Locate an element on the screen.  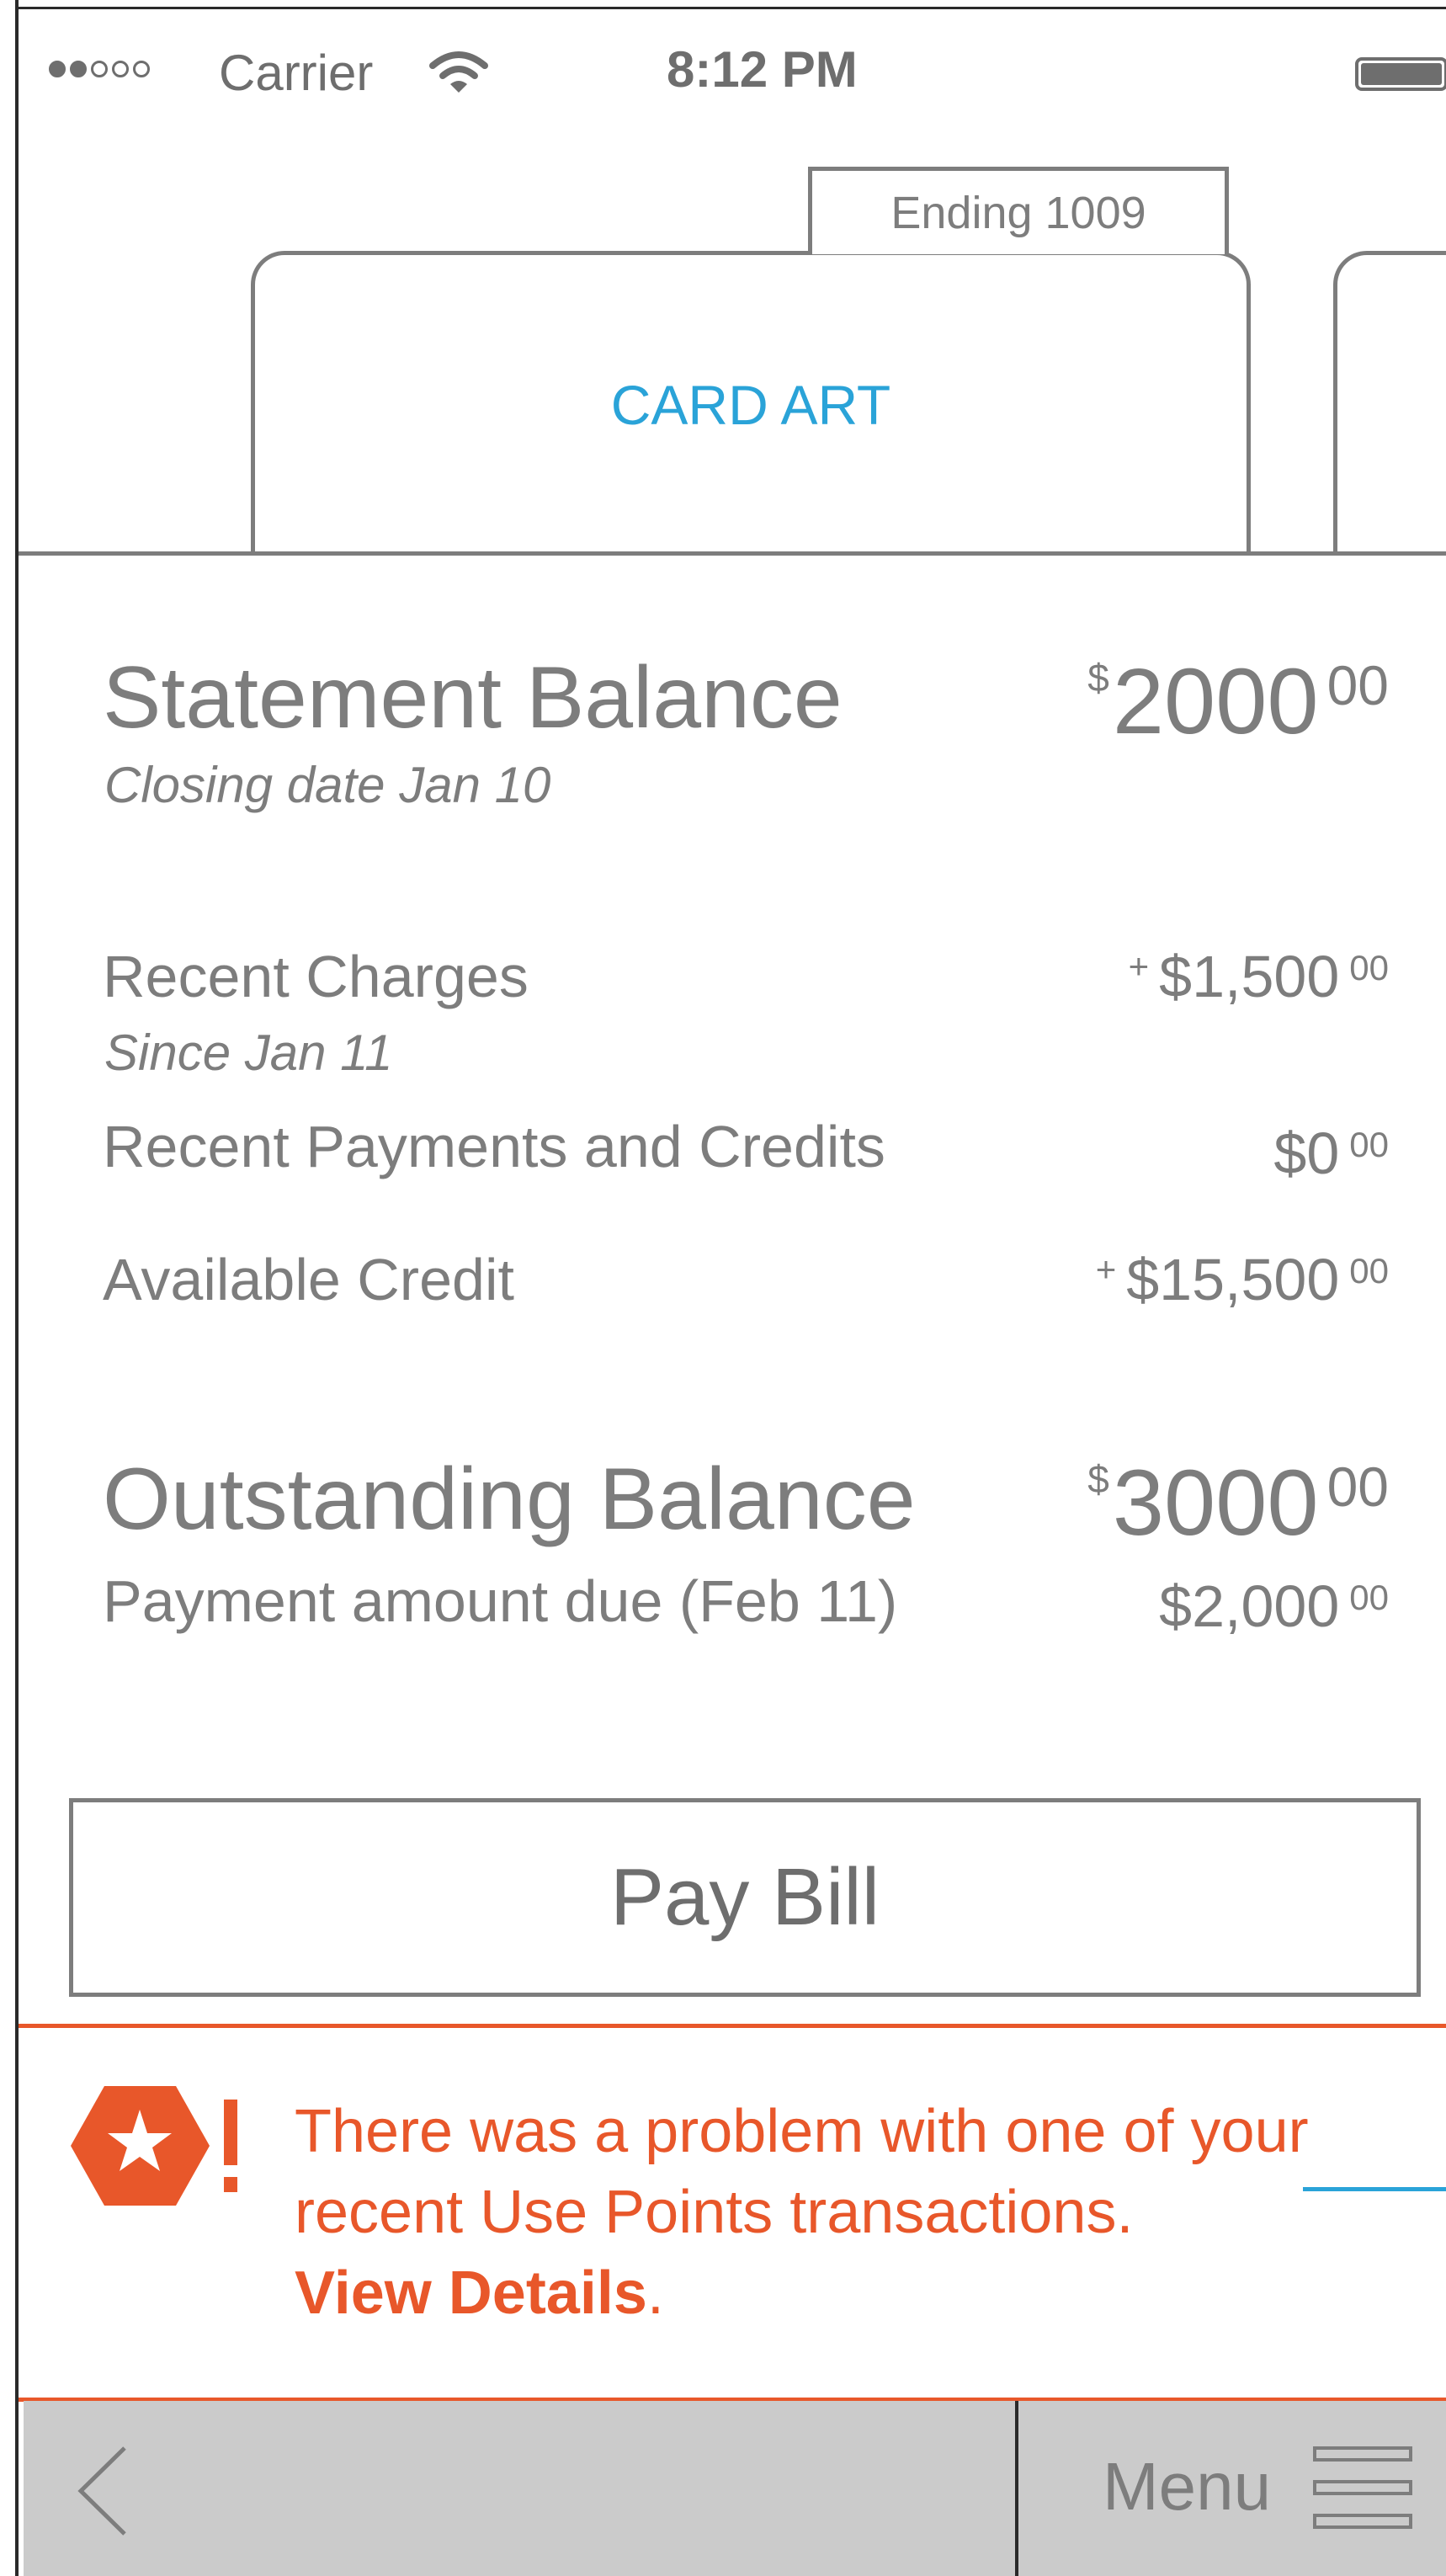
alert-top-border is located at coordinates (732, 2026).